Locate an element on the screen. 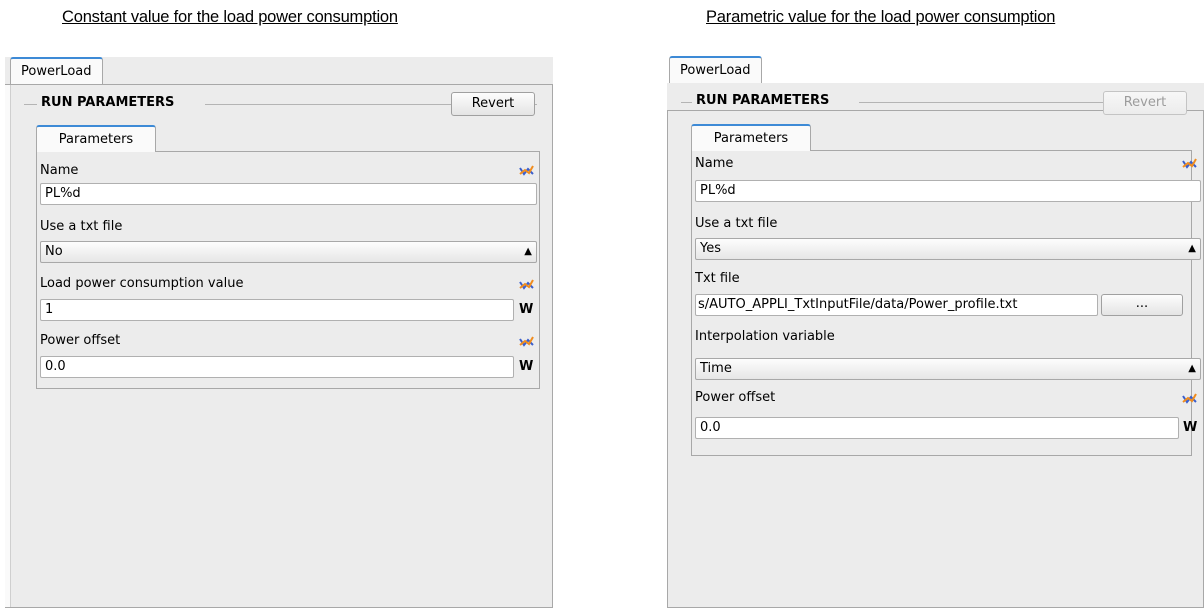  panel-gutter is located at coordinates (8, 346).